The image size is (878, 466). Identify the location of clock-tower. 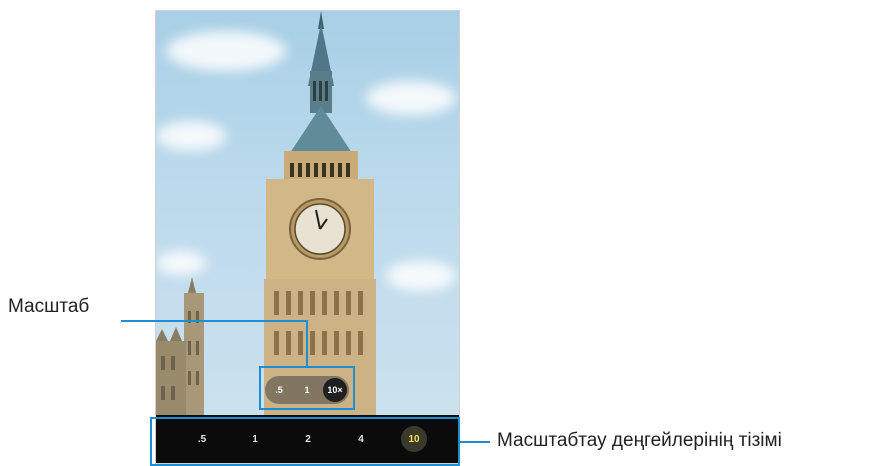
(320, 213).